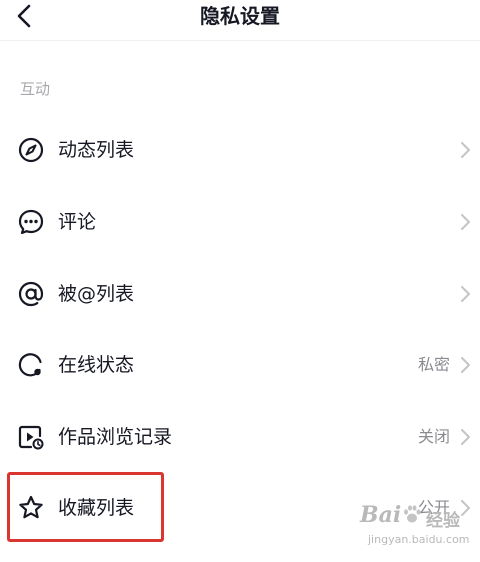  I want to click on watermark: Bai 经验 jingyan.baidu.com, so click(416, 525).